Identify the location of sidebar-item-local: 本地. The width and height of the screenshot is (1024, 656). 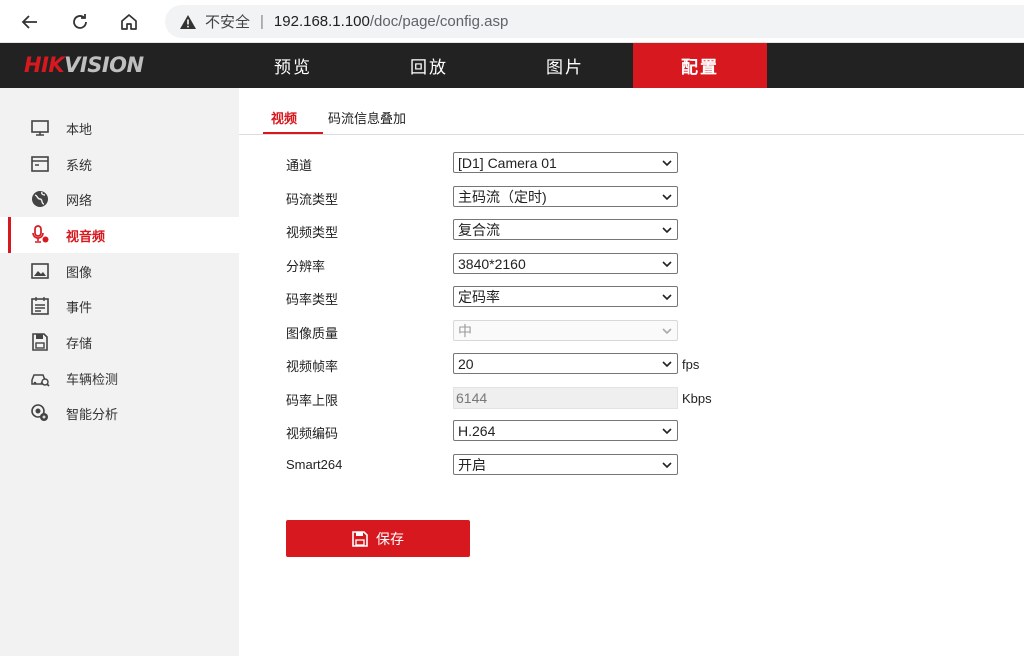
(119, 128).